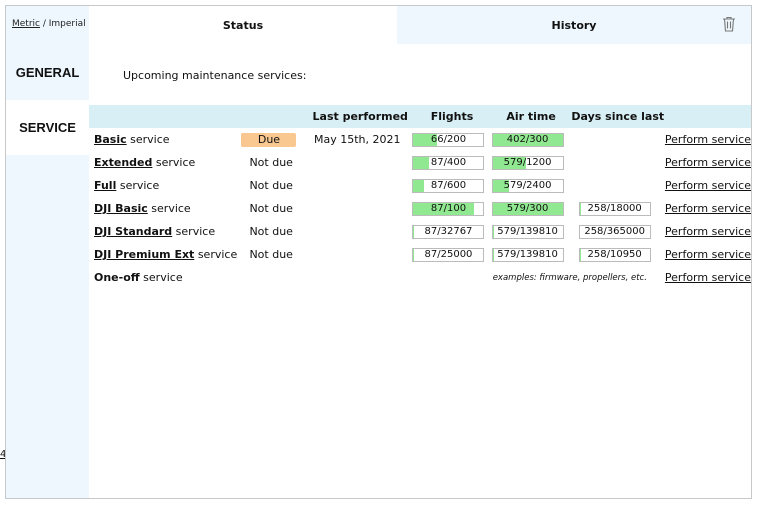 The image size is (768, 510). I want to click on tab-history: History, so click(574, 25).